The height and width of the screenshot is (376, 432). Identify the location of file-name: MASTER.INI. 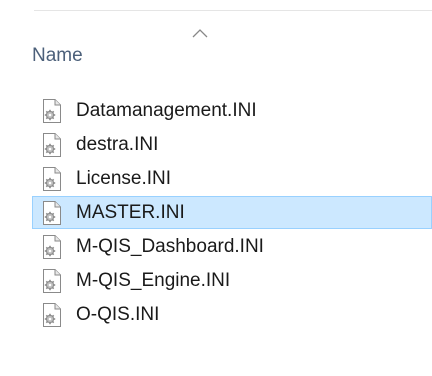
(130, 212).